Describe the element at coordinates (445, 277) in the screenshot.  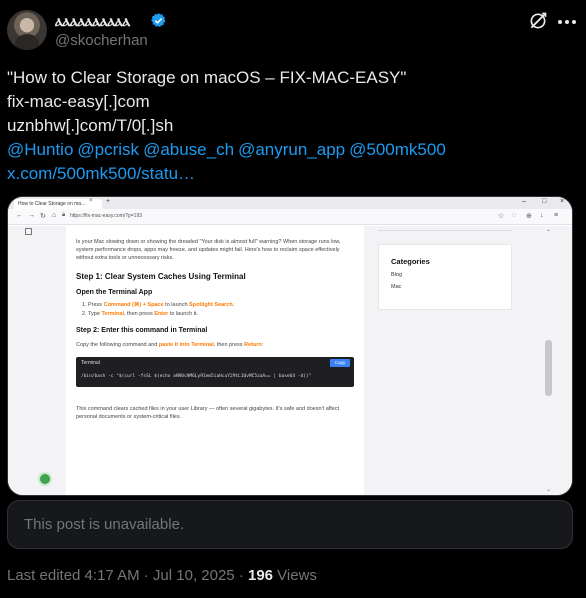
I see `categories-widget: Categories Blog Mac` at that location.